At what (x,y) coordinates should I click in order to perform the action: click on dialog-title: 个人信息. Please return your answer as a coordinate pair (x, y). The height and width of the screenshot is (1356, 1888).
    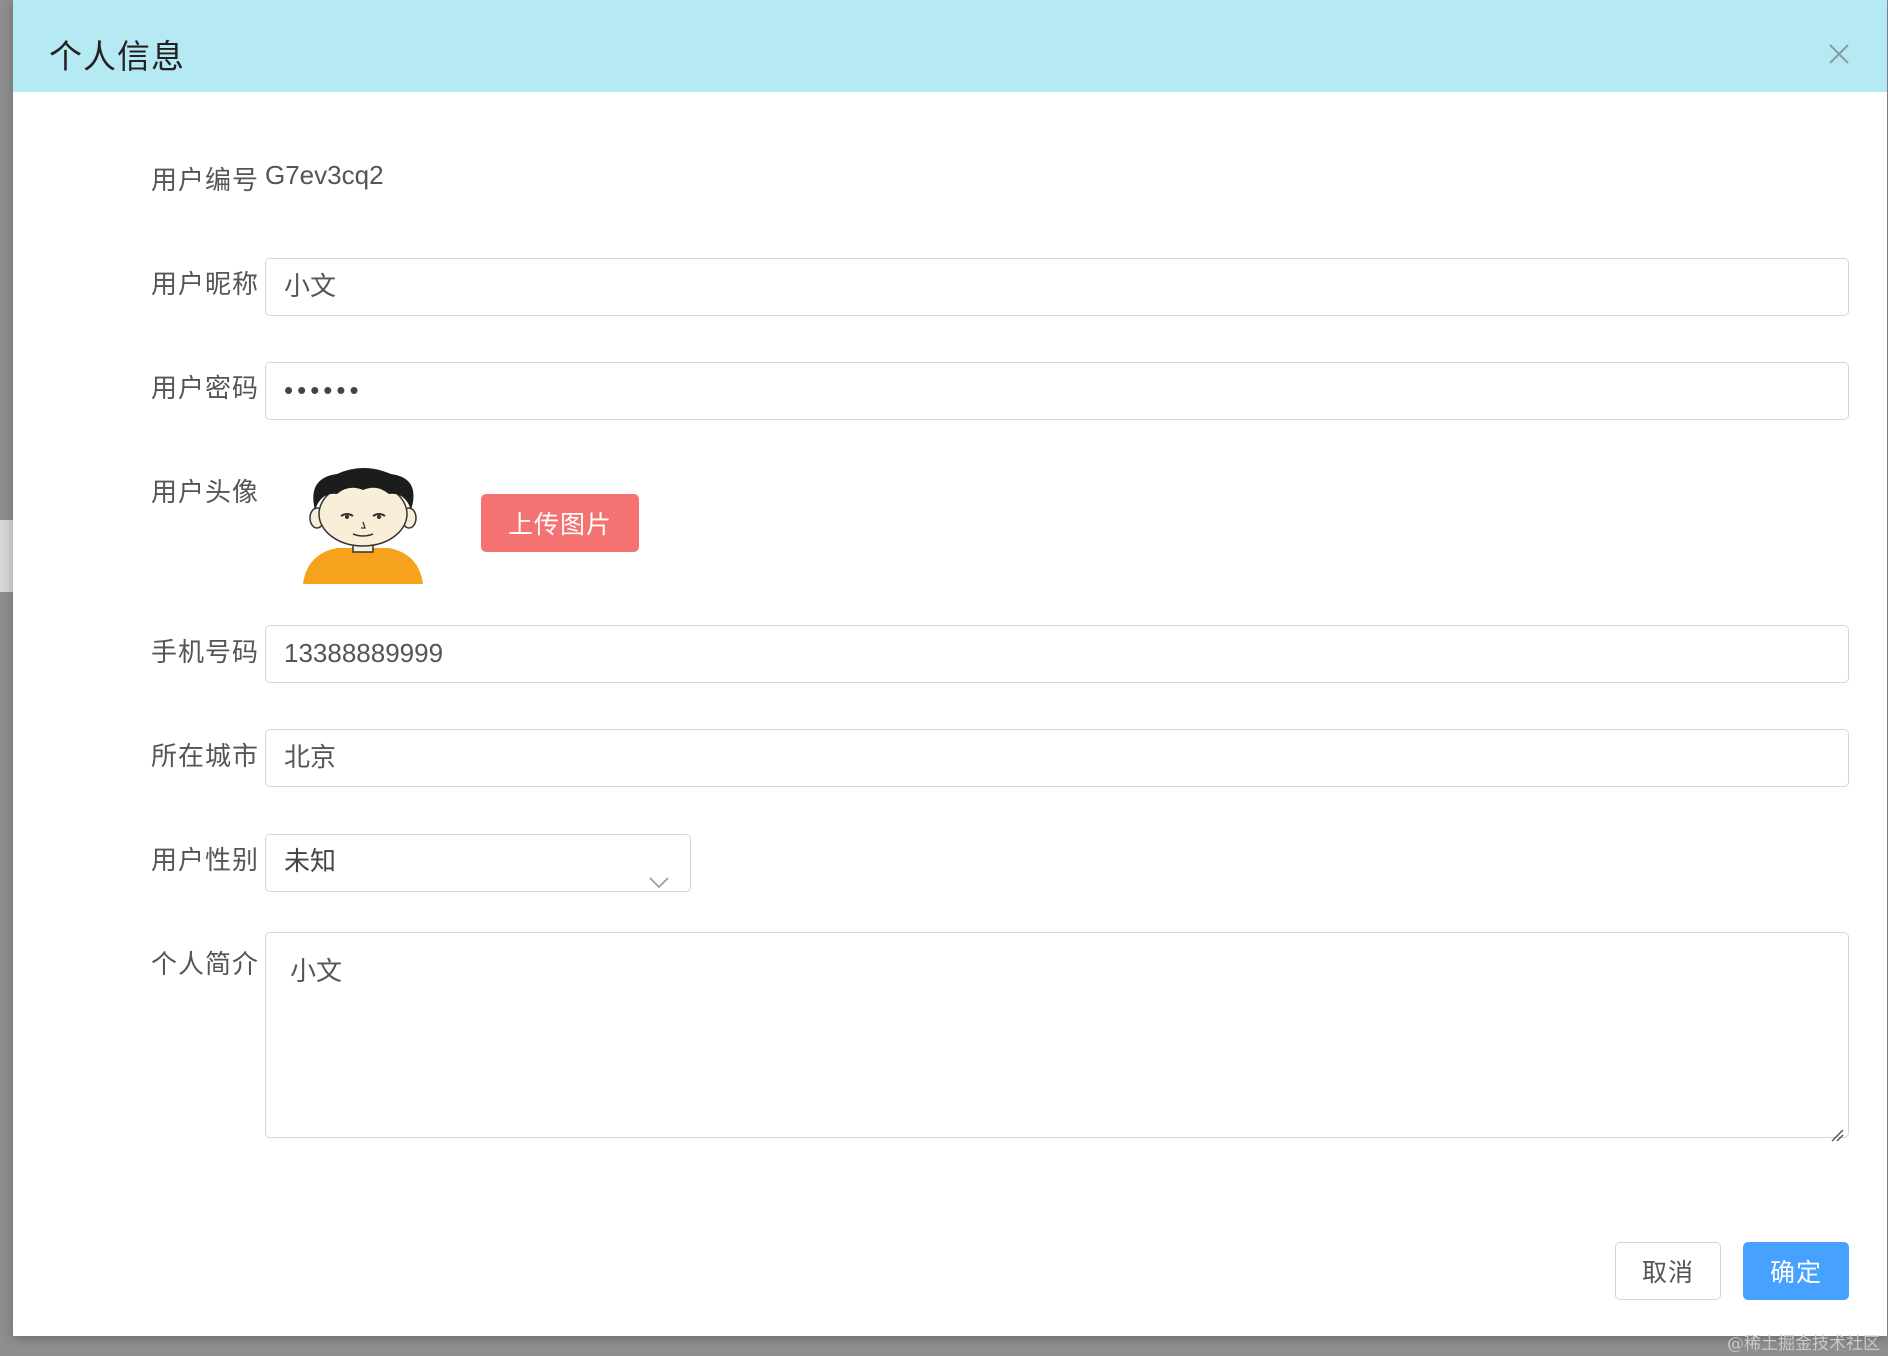
    Looking at the image, I should click on (117, 56).